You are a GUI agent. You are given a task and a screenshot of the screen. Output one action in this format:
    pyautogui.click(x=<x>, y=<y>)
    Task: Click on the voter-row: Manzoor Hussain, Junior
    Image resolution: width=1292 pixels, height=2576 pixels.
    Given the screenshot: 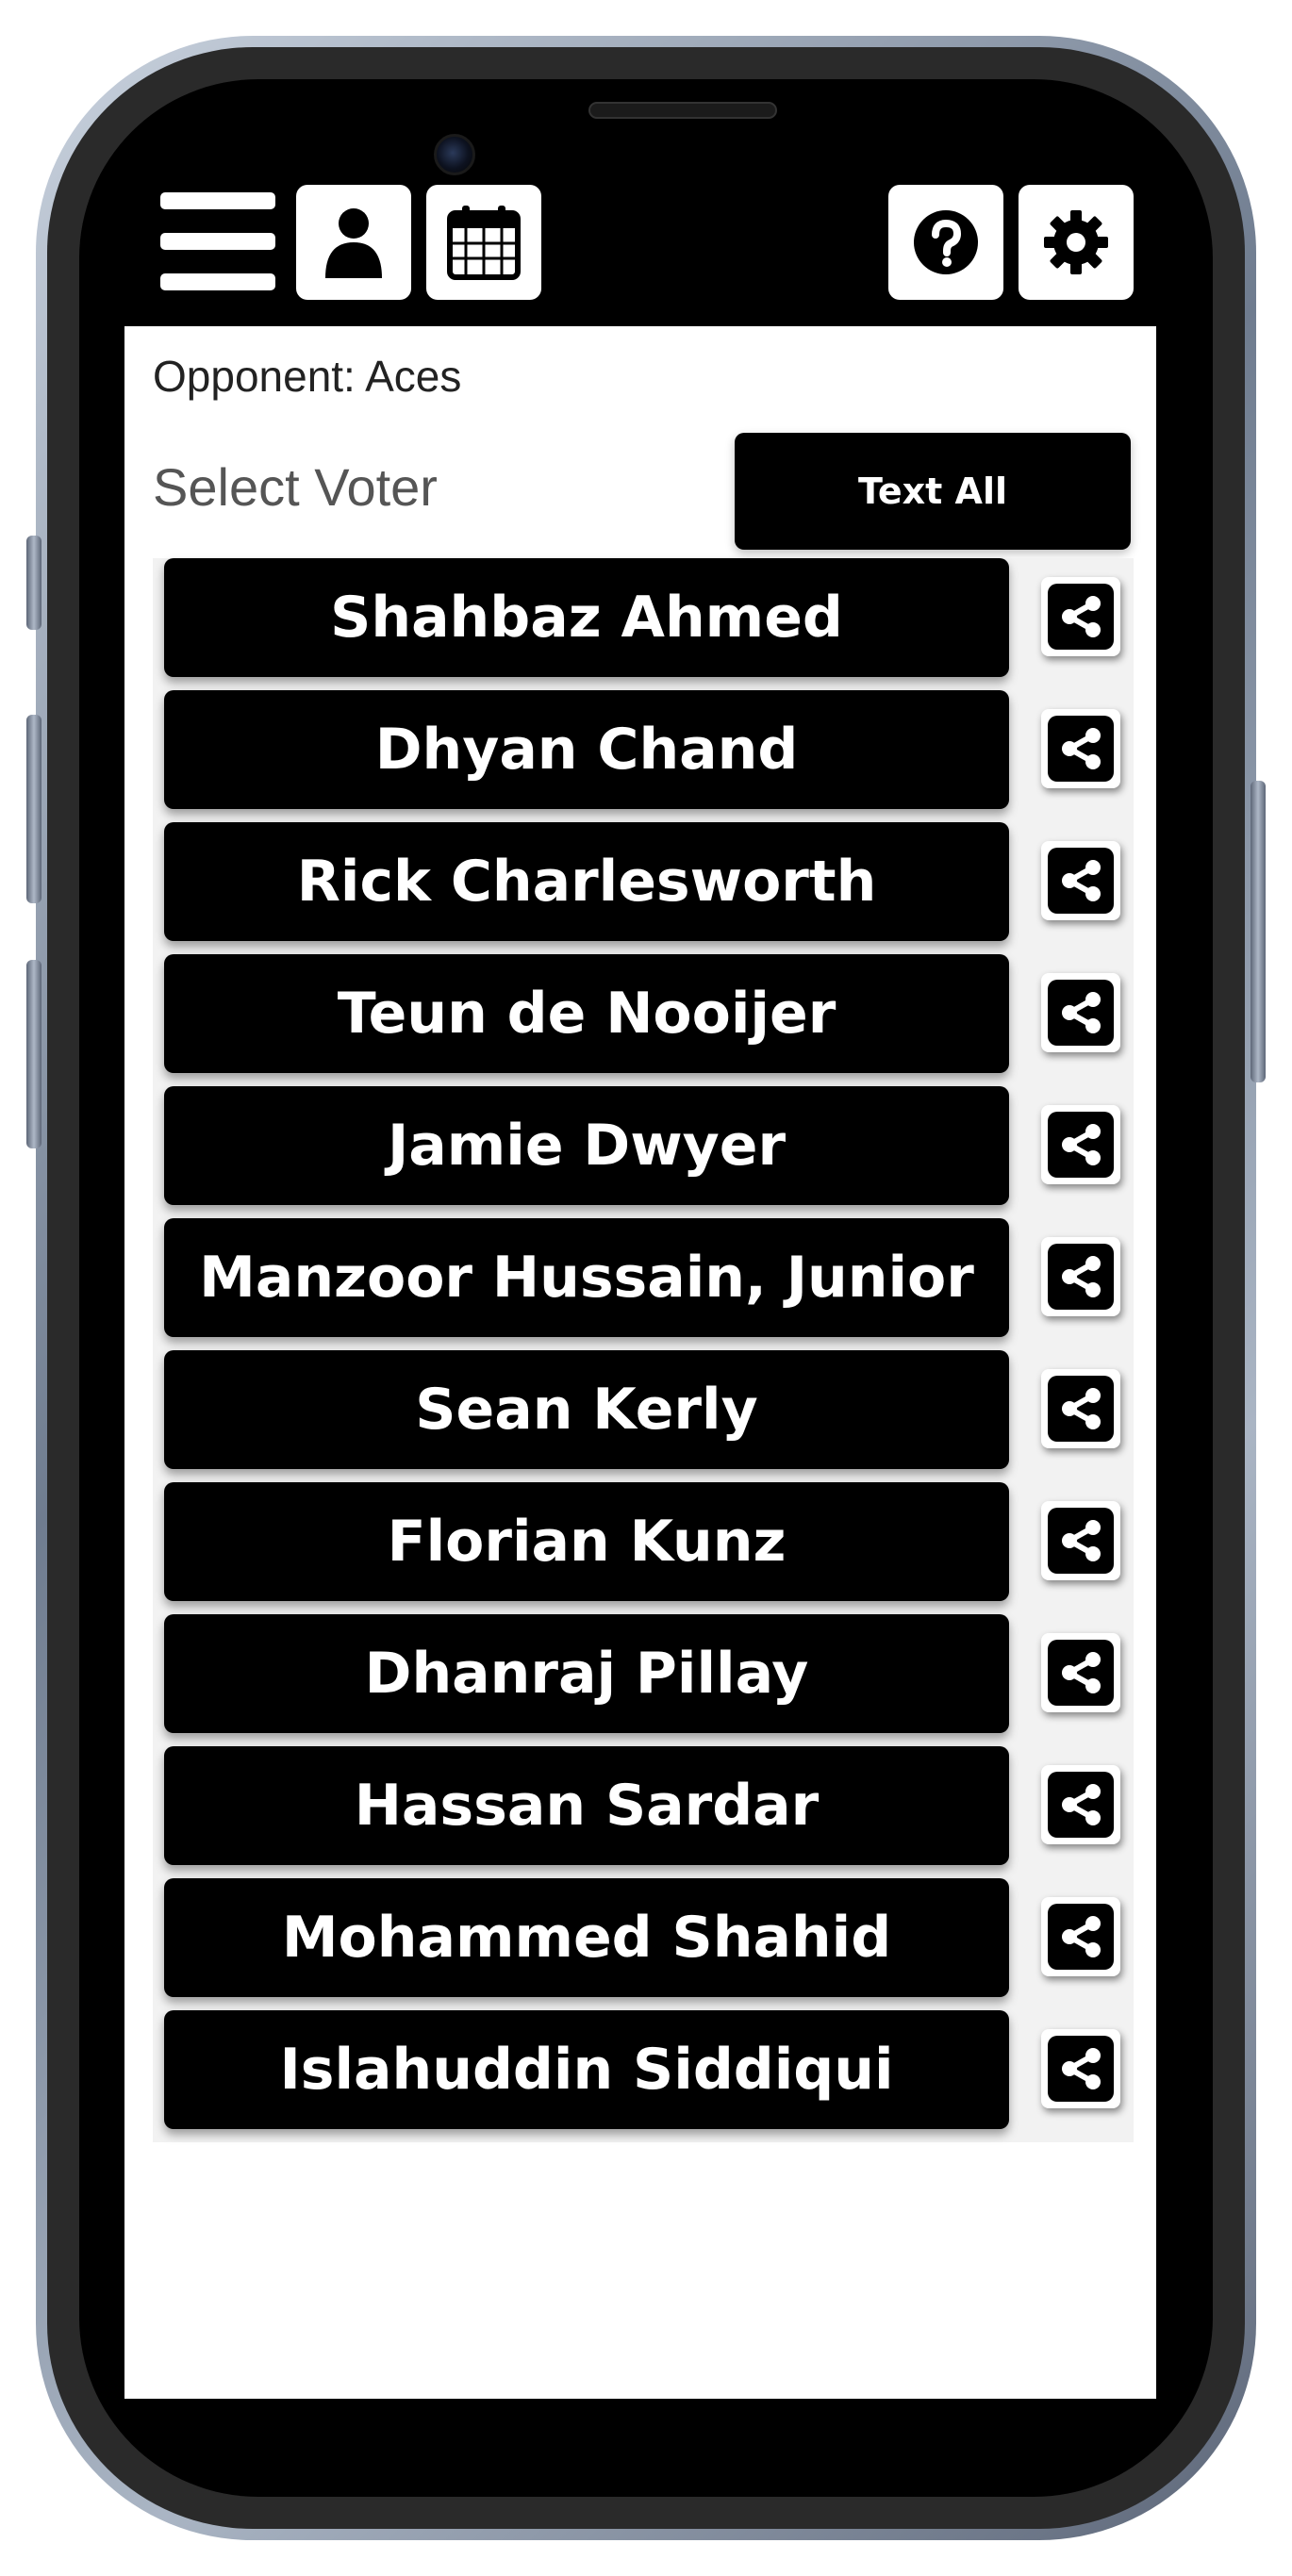 What is the action you would take?
    pyautogui.click(x=649, y=1277)
    